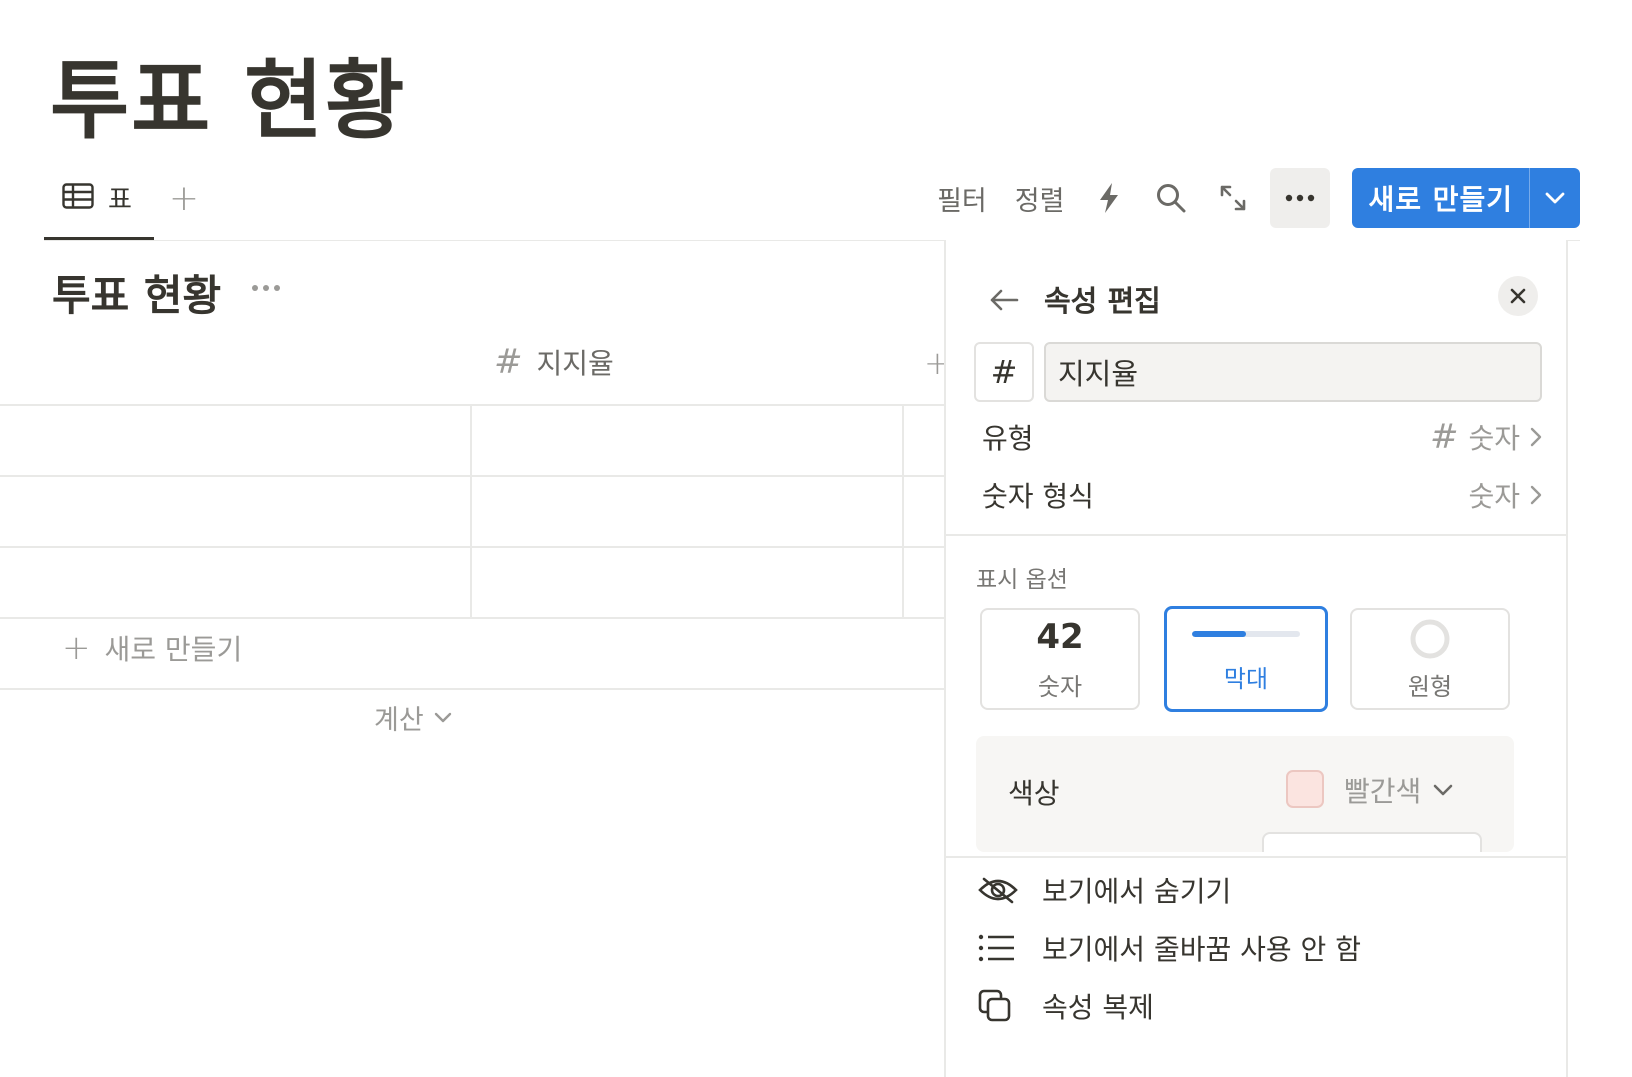 Image resolution: width=1632 pixels, height=1077 pixels. Describe the element at coordinates (1098, 1007) in the screenshot. I see `menu-item-label: 속성 복제` at that location.